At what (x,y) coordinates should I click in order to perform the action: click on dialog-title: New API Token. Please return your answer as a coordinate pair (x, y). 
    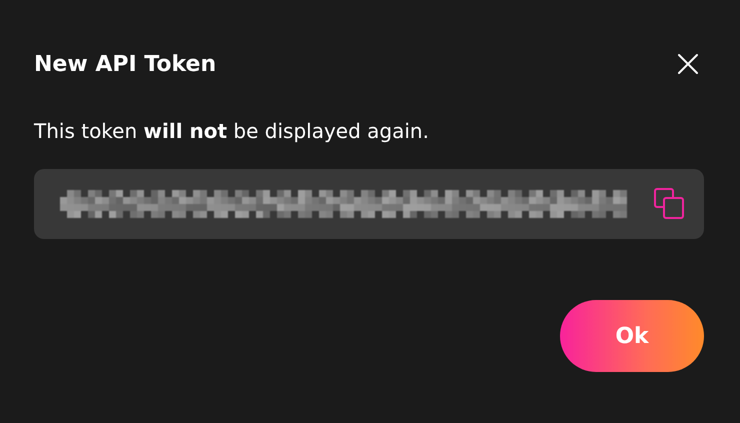
    Looking at the image, I should click on (125, 64).